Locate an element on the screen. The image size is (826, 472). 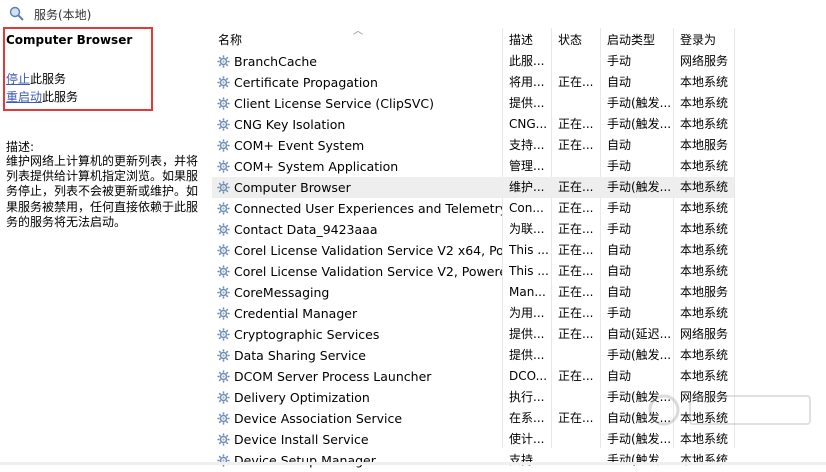
table-row: COM+ System Application 管理... 手动 本地系统 is located at coordinates (473, 166).